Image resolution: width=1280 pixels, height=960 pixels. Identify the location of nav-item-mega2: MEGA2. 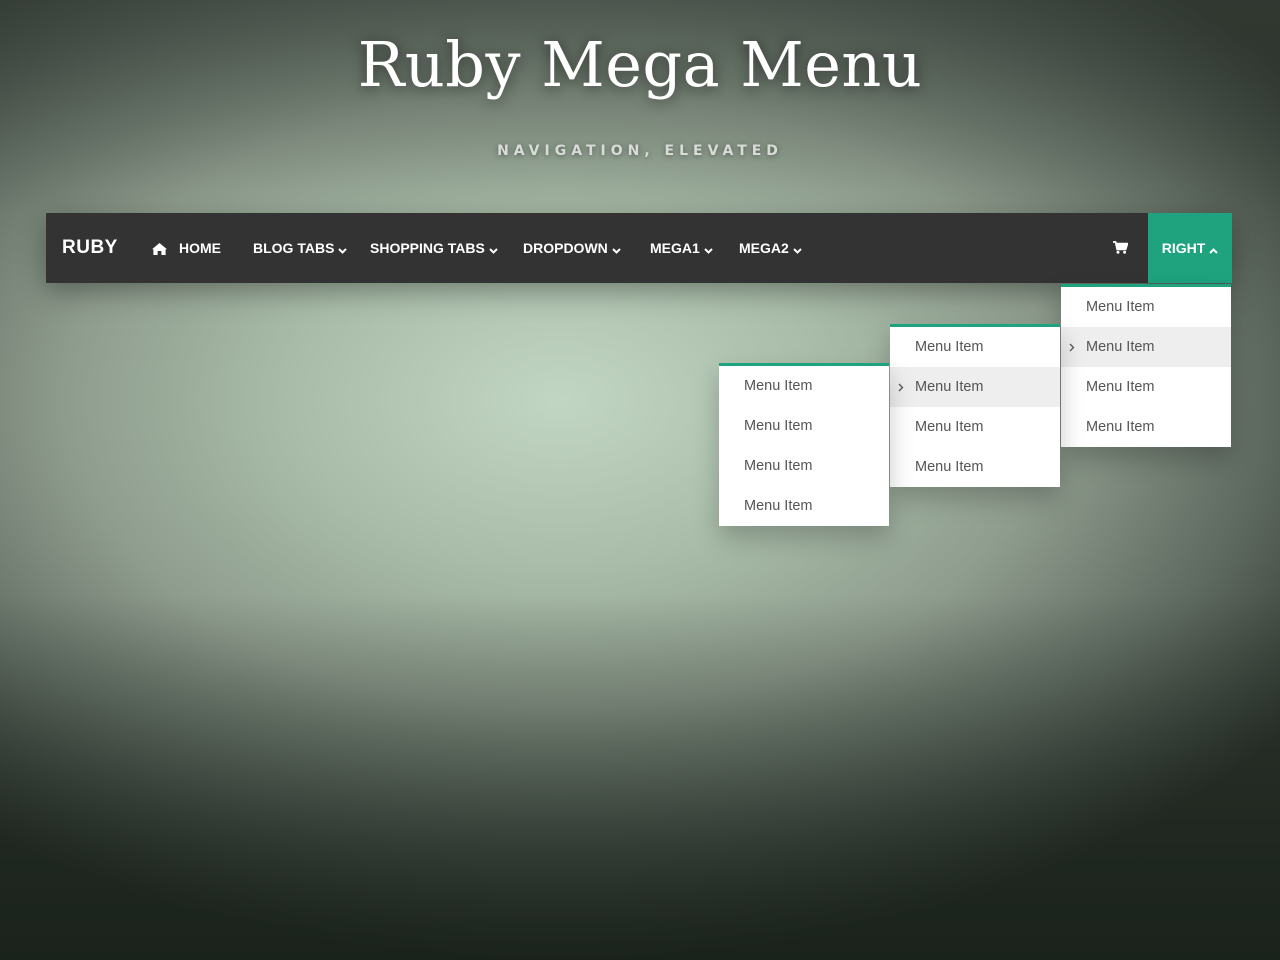
(770, 248).